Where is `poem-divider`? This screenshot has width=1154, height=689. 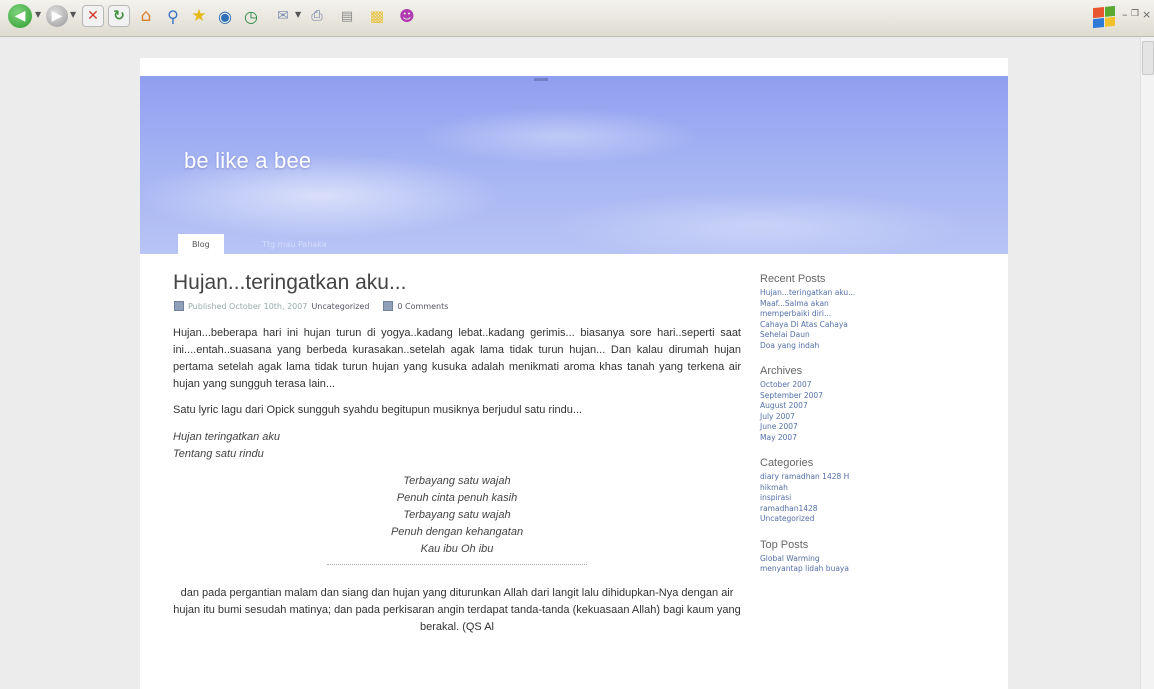
poem-divider is located at coordinates (457, 564).